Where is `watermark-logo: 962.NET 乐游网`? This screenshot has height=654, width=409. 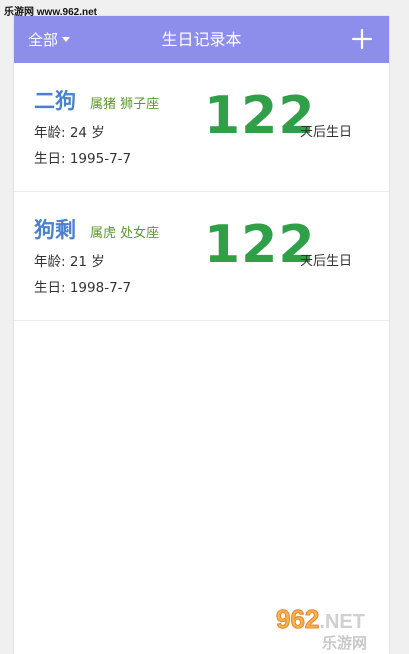
watermark-logo: 962.NET 乐游网 is located at coordinates (339, 628).